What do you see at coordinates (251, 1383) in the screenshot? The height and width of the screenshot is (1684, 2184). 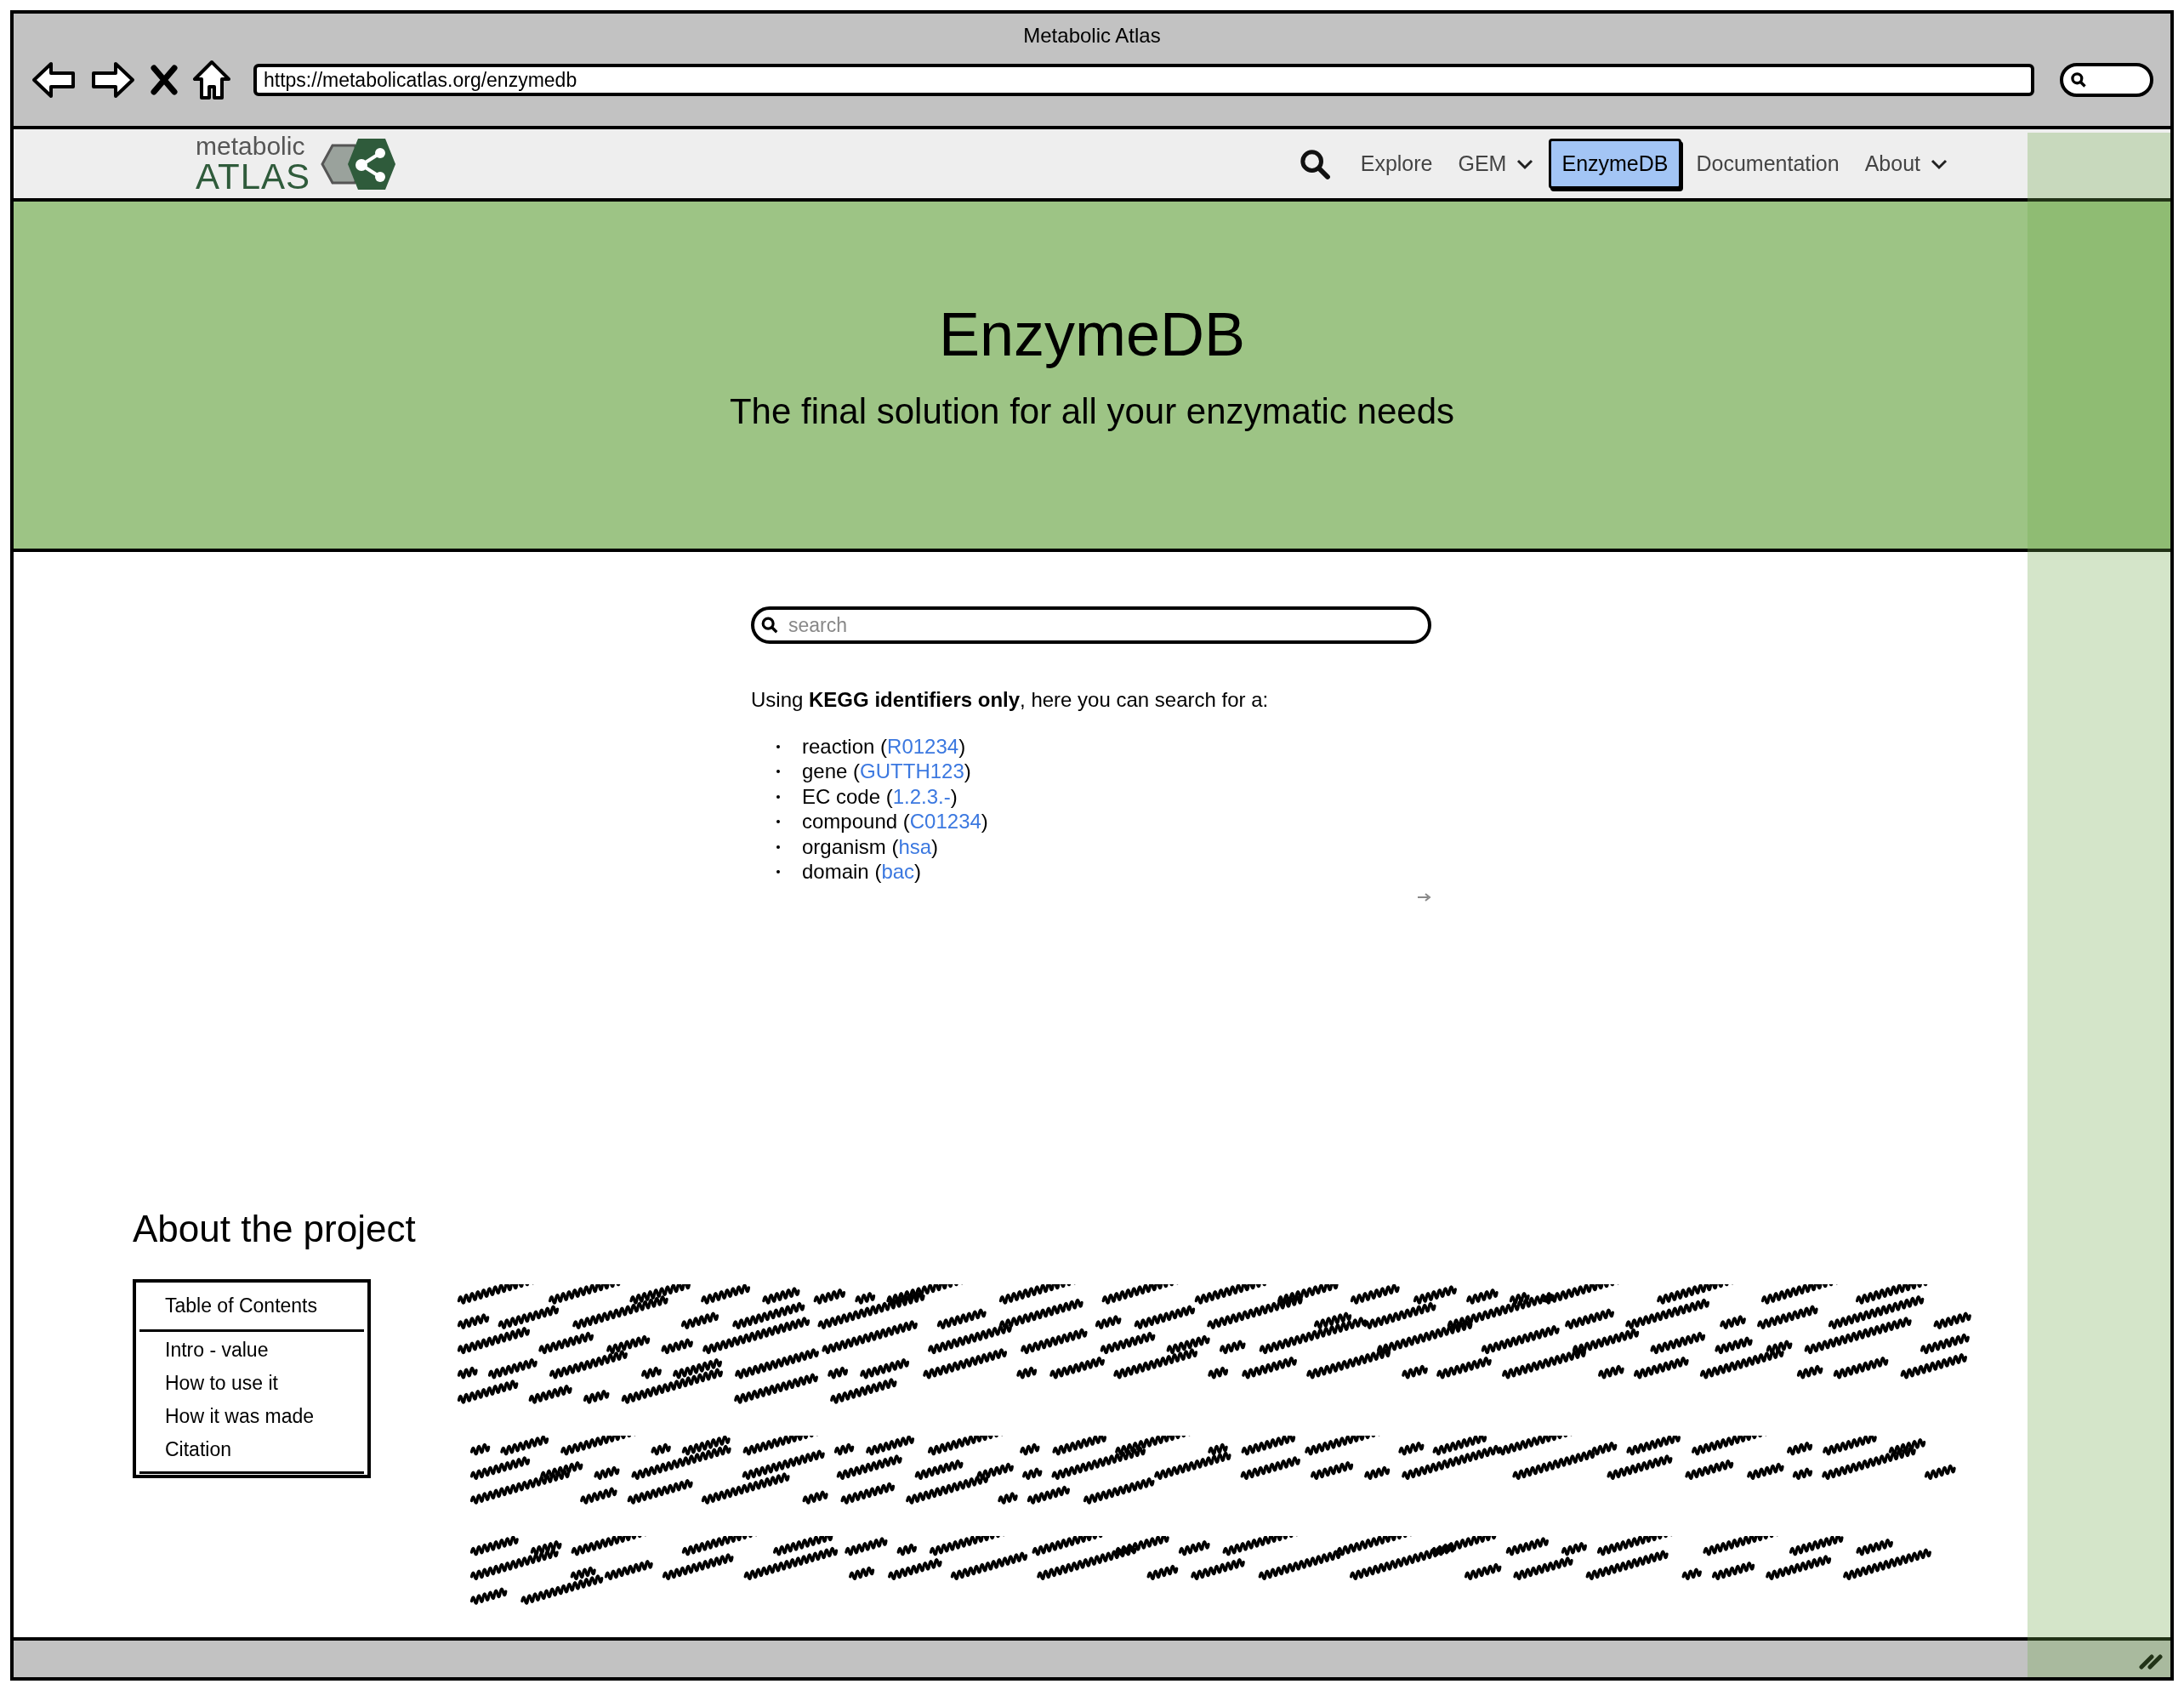 I see `toc-item: How to use it` at bounding box center [251, 1383].